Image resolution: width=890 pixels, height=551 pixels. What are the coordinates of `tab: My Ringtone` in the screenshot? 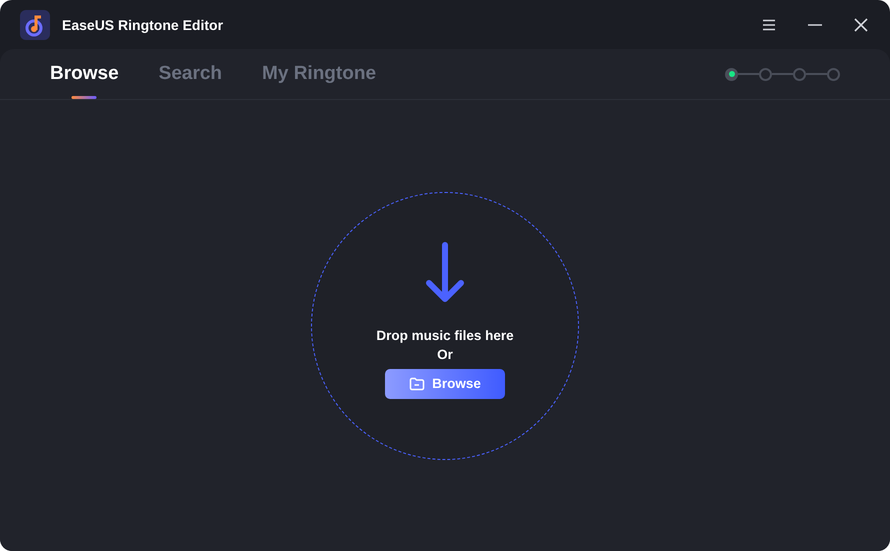 It's located at (319, 74).